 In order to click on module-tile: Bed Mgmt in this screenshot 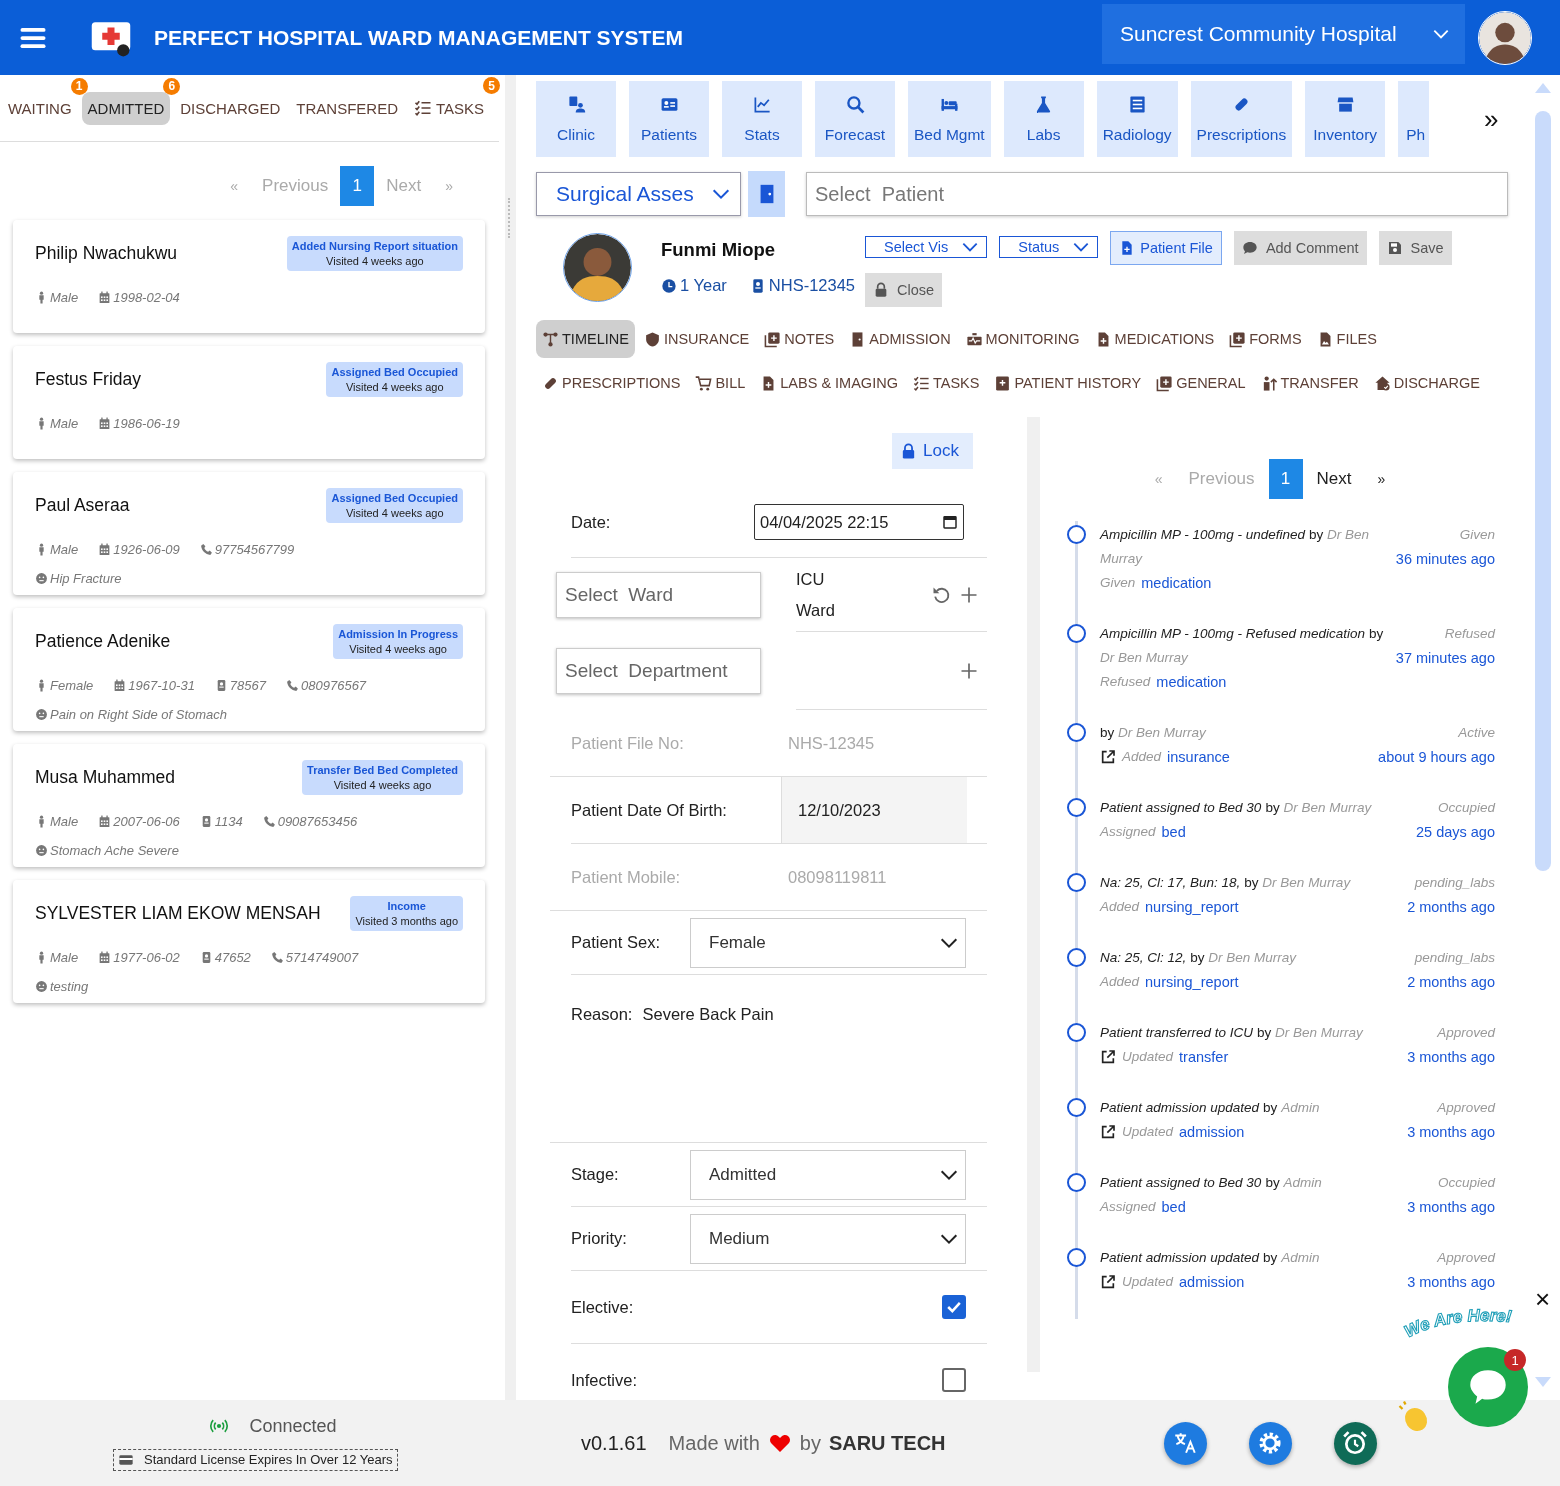, I will do `click(949, 119)`.